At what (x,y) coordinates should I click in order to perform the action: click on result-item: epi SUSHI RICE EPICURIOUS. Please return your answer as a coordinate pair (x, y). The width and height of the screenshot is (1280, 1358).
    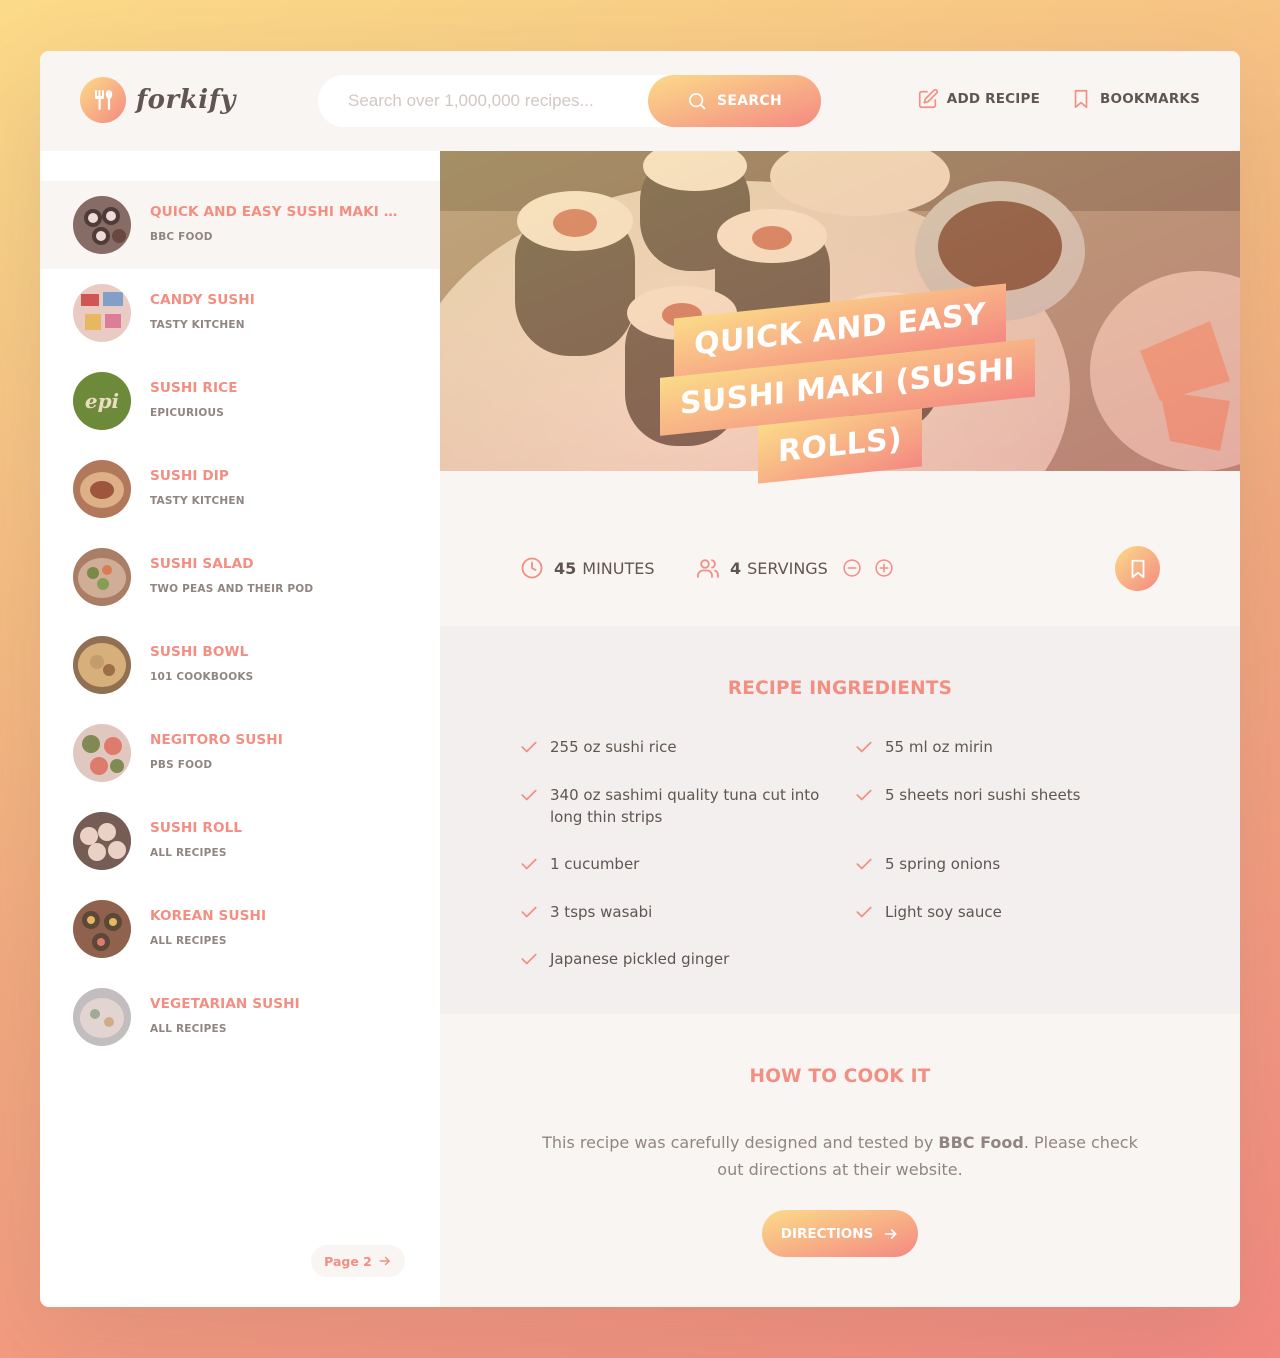
    Looking at the image, I should click on (240, 401).